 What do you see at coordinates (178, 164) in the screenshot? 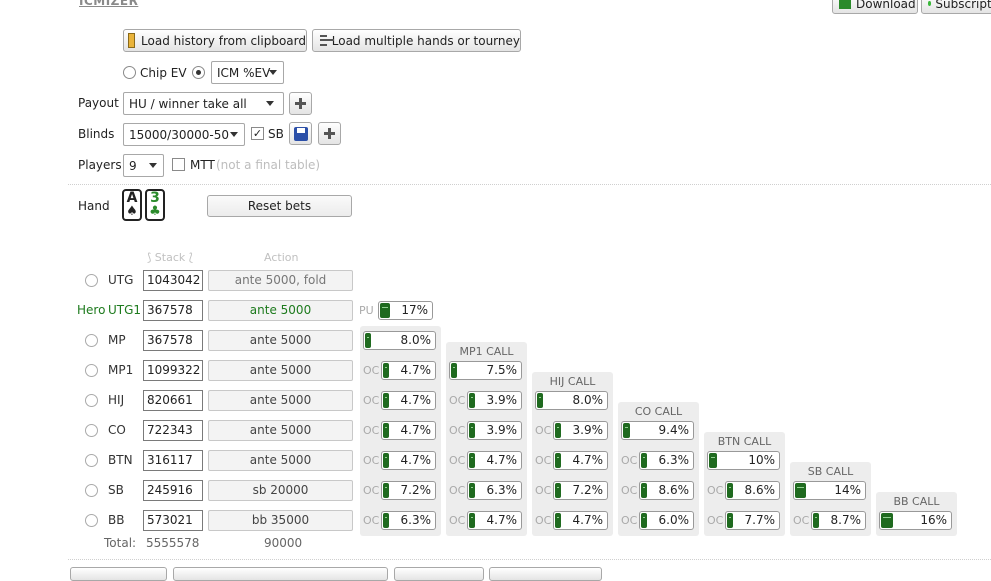
I see `mtt-checkbox` at bounding box center [178, 164].